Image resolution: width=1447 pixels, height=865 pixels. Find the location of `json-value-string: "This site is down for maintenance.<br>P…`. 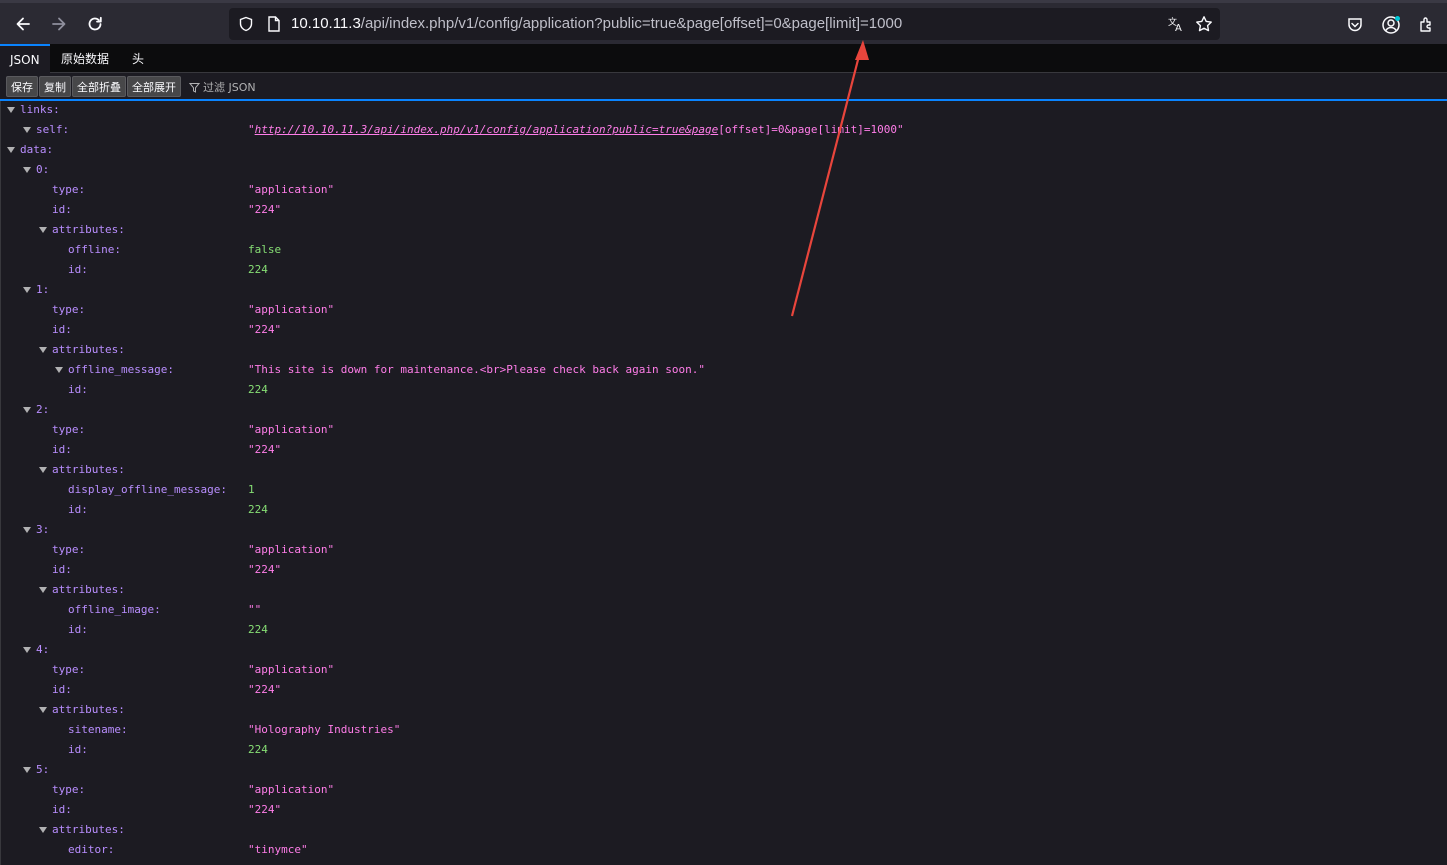

json-value-string: "This site is down for maintenance.<br>P… is located at coordinates (476, 370).